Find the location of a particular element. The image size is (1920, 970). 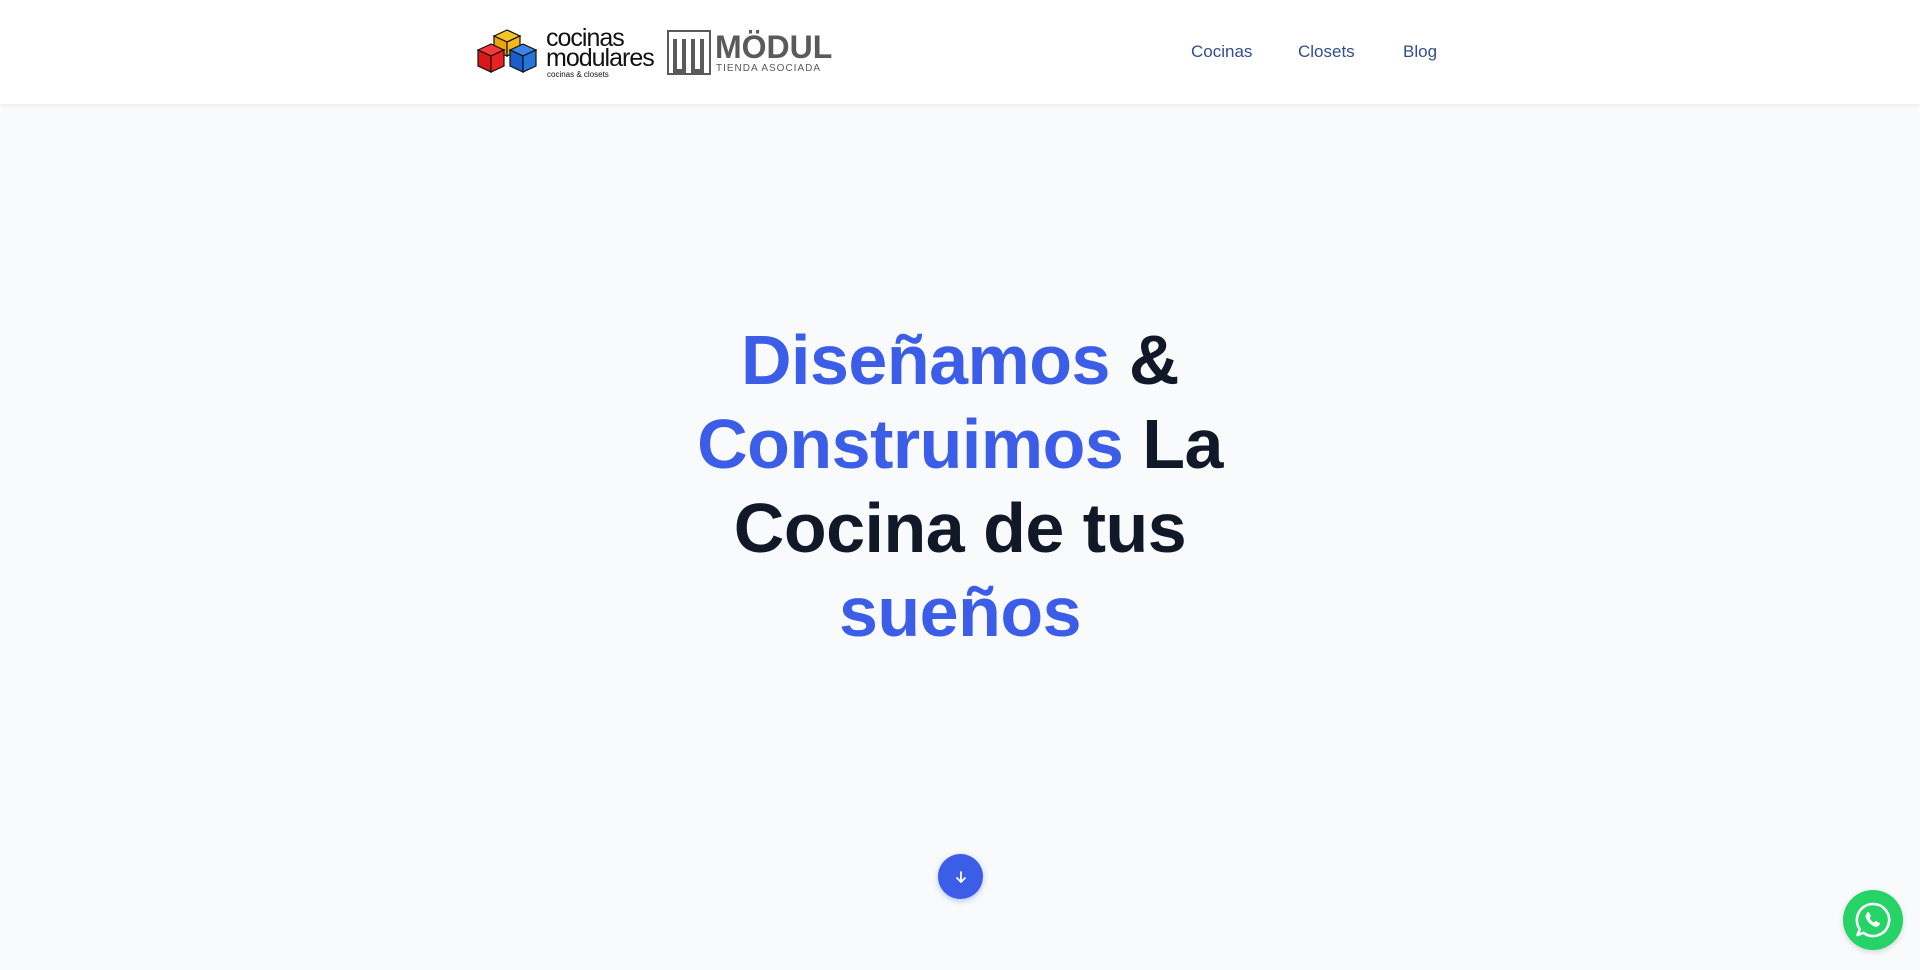

arrow-down-icon is located at coordinates (960, 876).